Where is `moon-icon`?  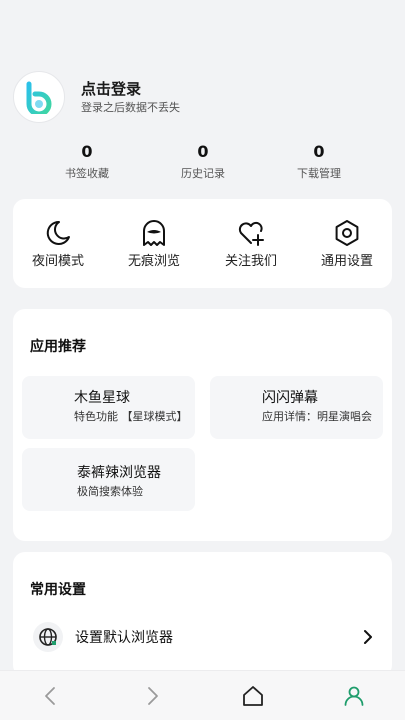
moon-icon is located at coordinates (58, 232).